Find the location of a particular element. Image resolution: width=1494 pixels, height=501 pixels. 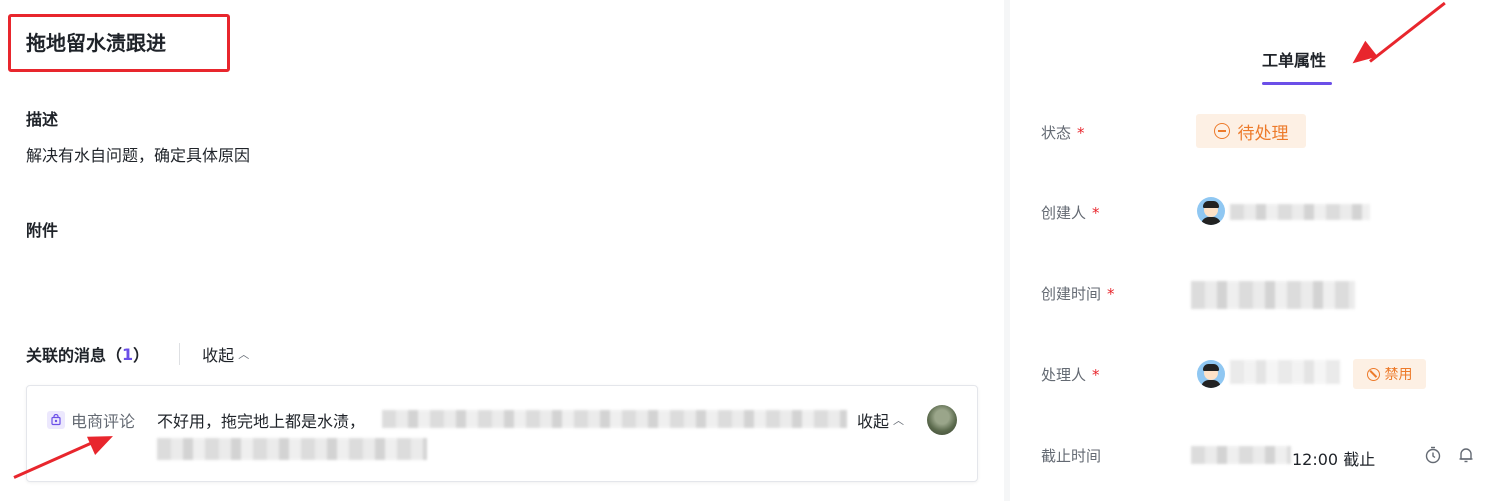

redacted-deadline-date is located at coordinates (1241, 455).